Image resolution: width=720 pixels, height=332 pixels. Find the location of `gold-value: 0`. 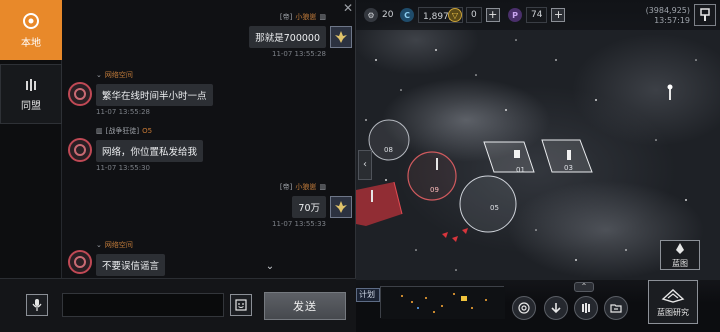

gold-value: 0 is located at coordinates (474, 15).